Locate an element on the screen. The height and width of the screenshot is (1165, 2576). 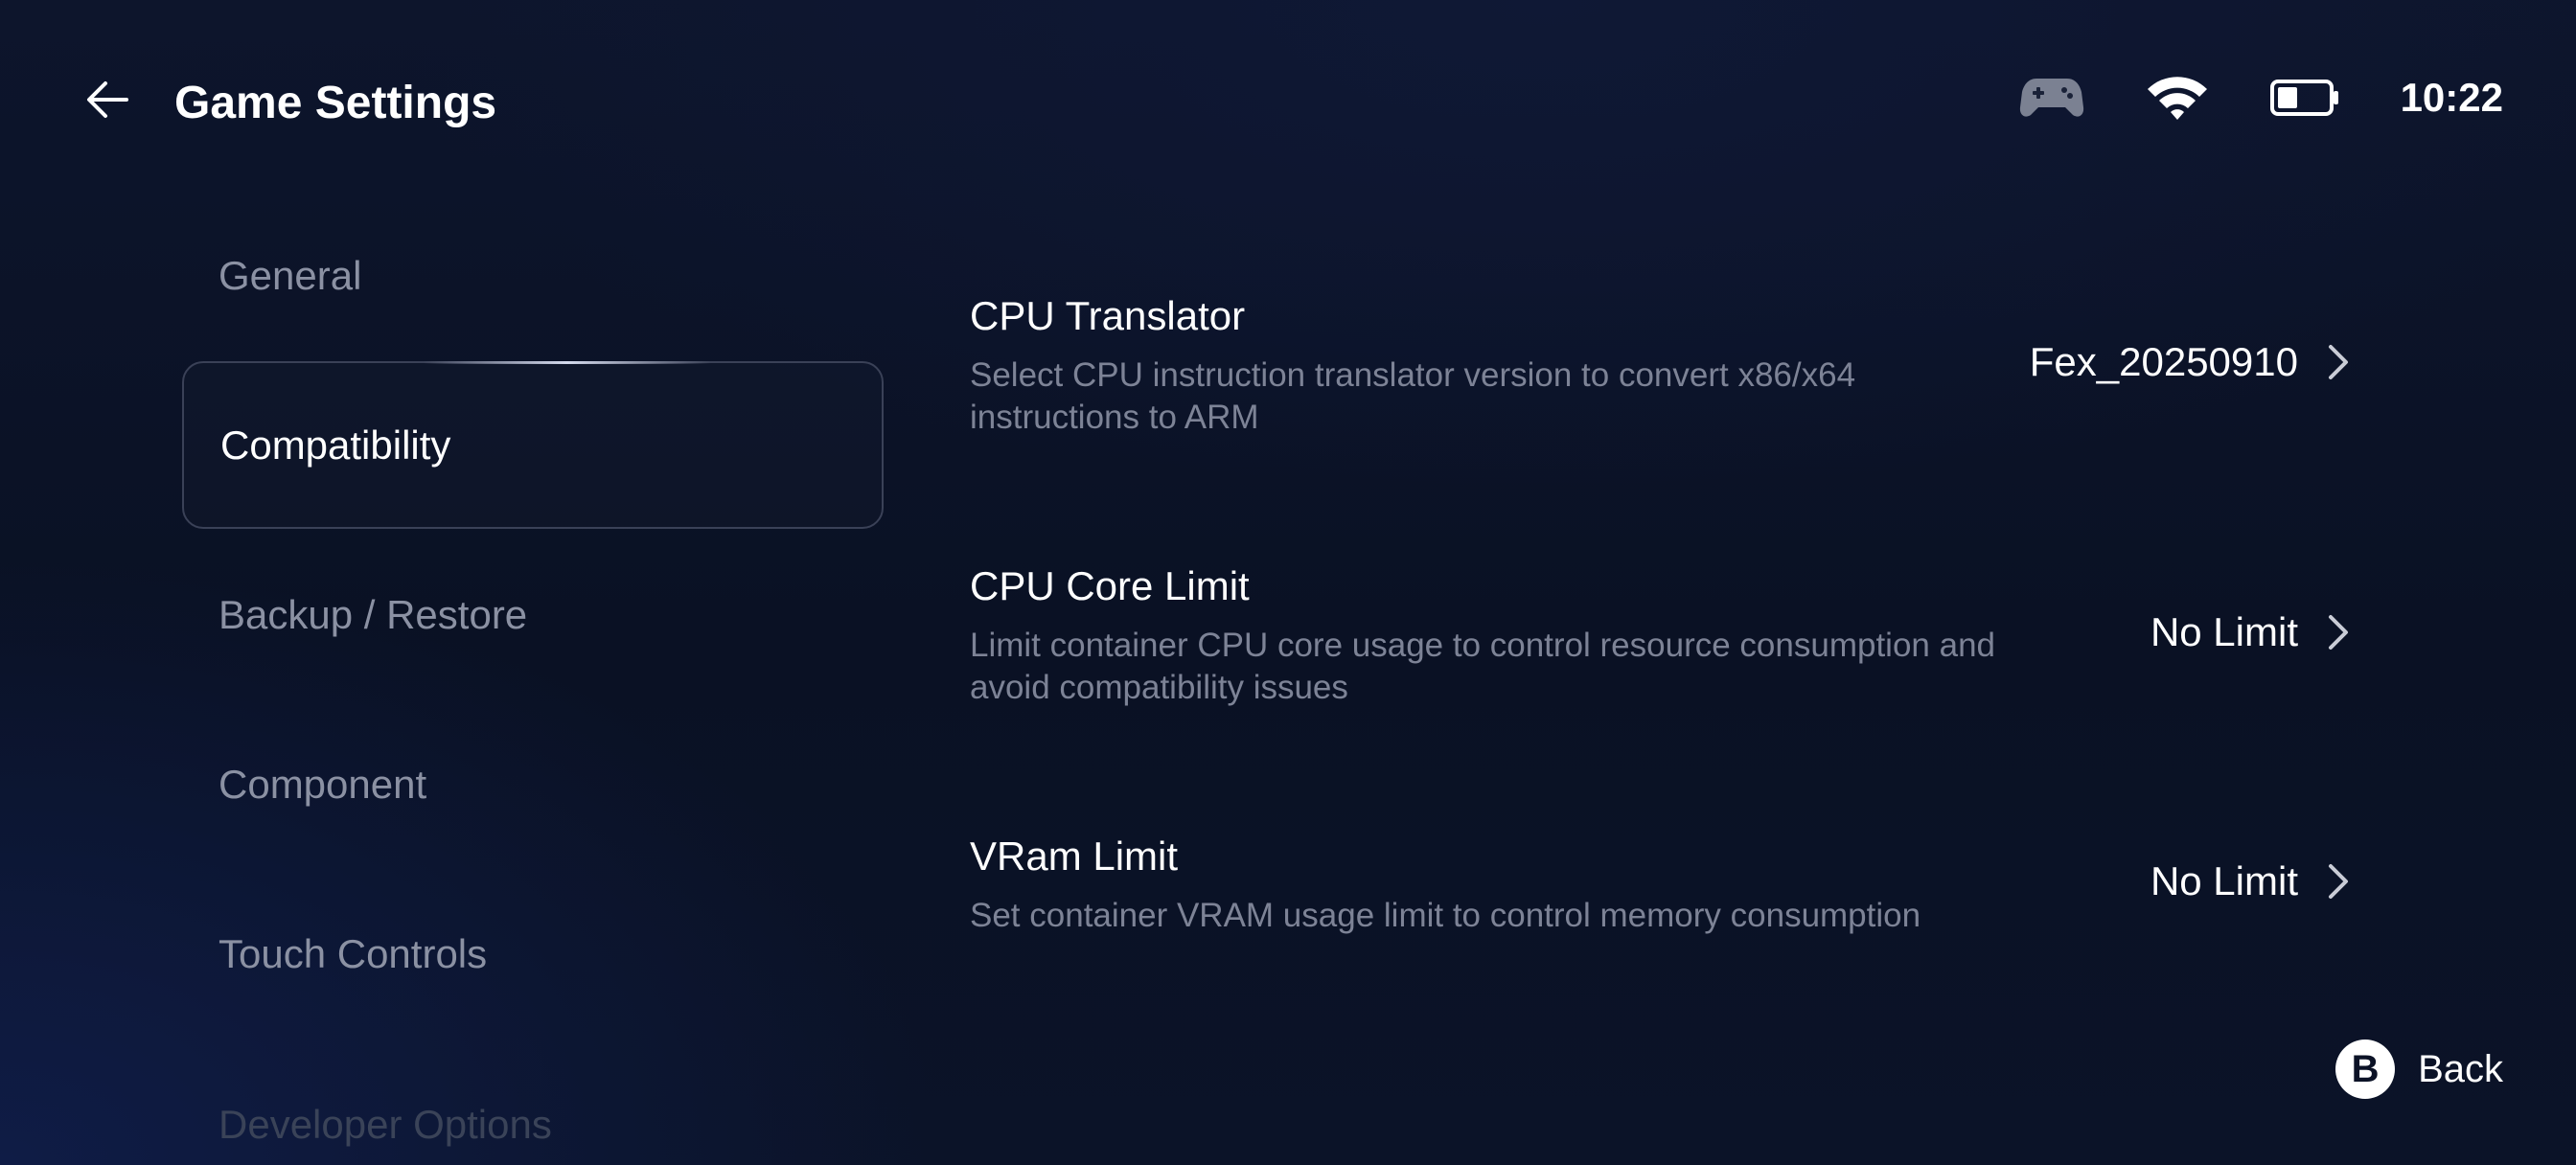
sidebar-item-touch-controls: Touch Controls is located at coordinates (533, 954).